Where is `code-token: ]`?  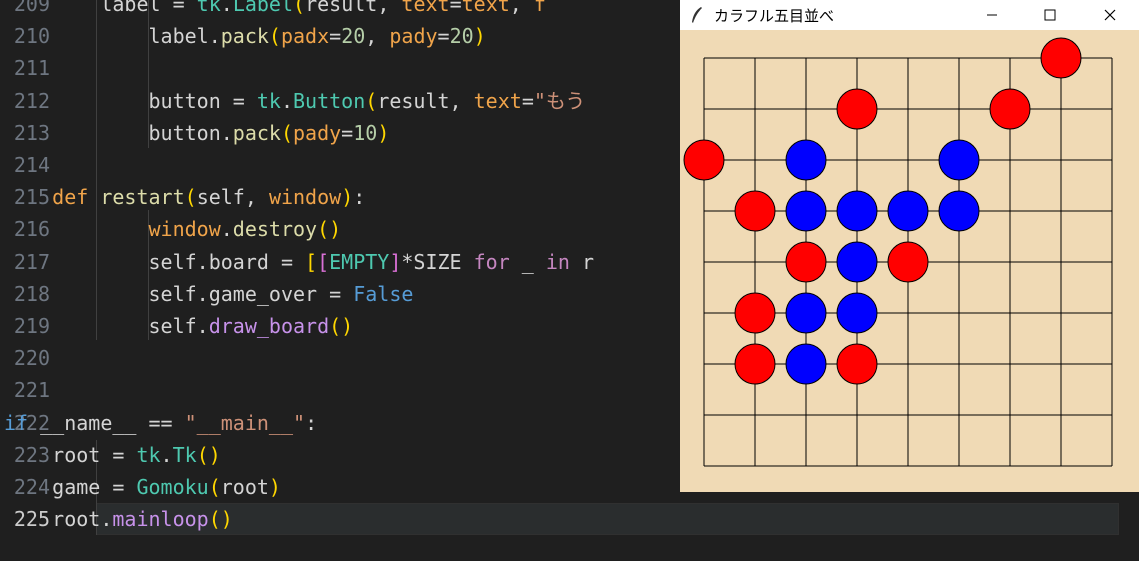 code-token: ] is located at coordinates (395, 261).